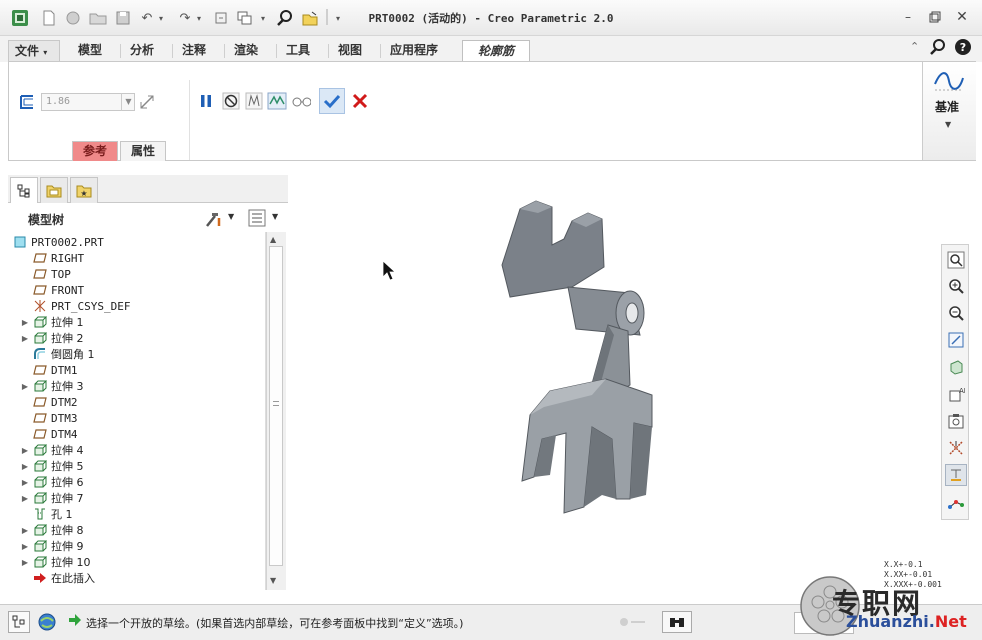 The image size is (982, 640). Describe the element at coordinates (914, 46) in the screenshot. I see `minimize-ribbon-icon: ⌃` at that location.